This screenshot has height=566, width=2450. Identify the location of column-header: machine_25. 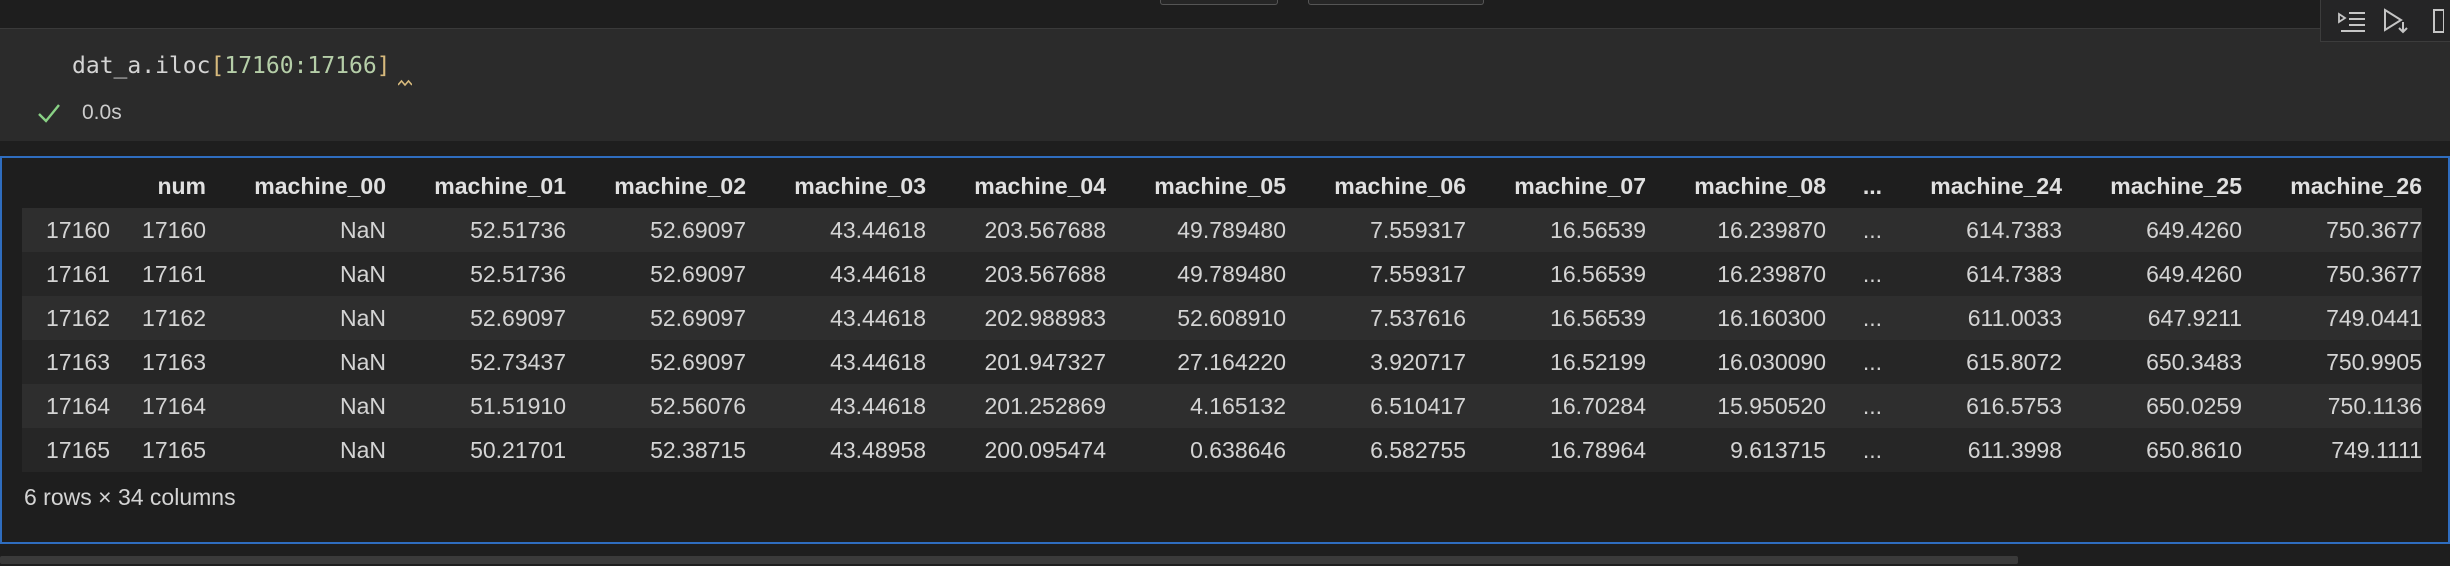
(2176, 185).